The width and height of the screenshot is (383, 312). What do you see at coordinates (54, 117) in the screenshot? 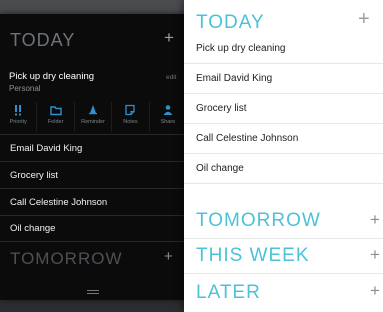
I see `folder-button: Folder` at bounding box center [54, 117].